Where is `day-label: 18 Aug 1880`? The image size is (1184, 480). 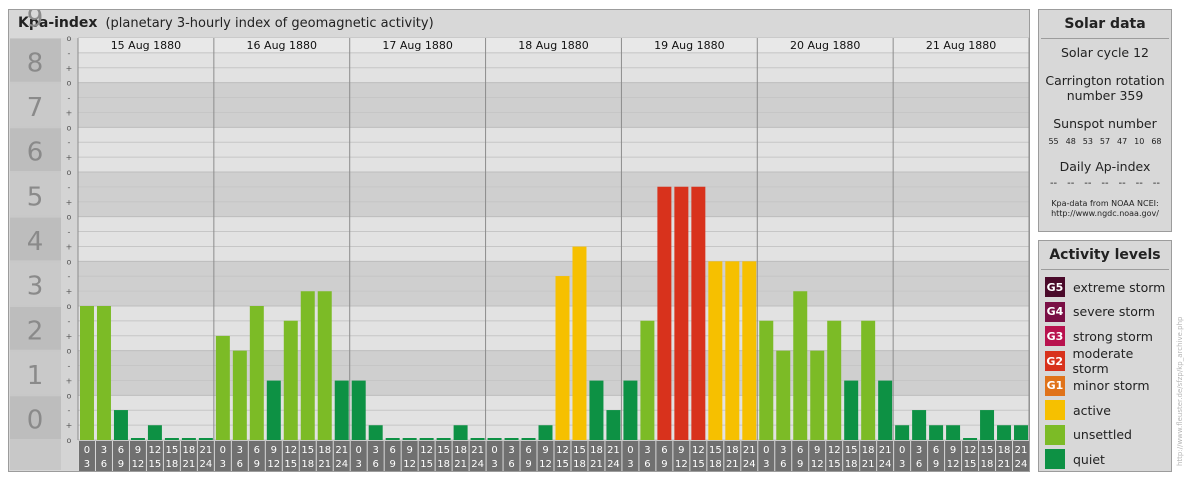
day-label: 18 Aug 1880 is located at coordinates (553, 45).